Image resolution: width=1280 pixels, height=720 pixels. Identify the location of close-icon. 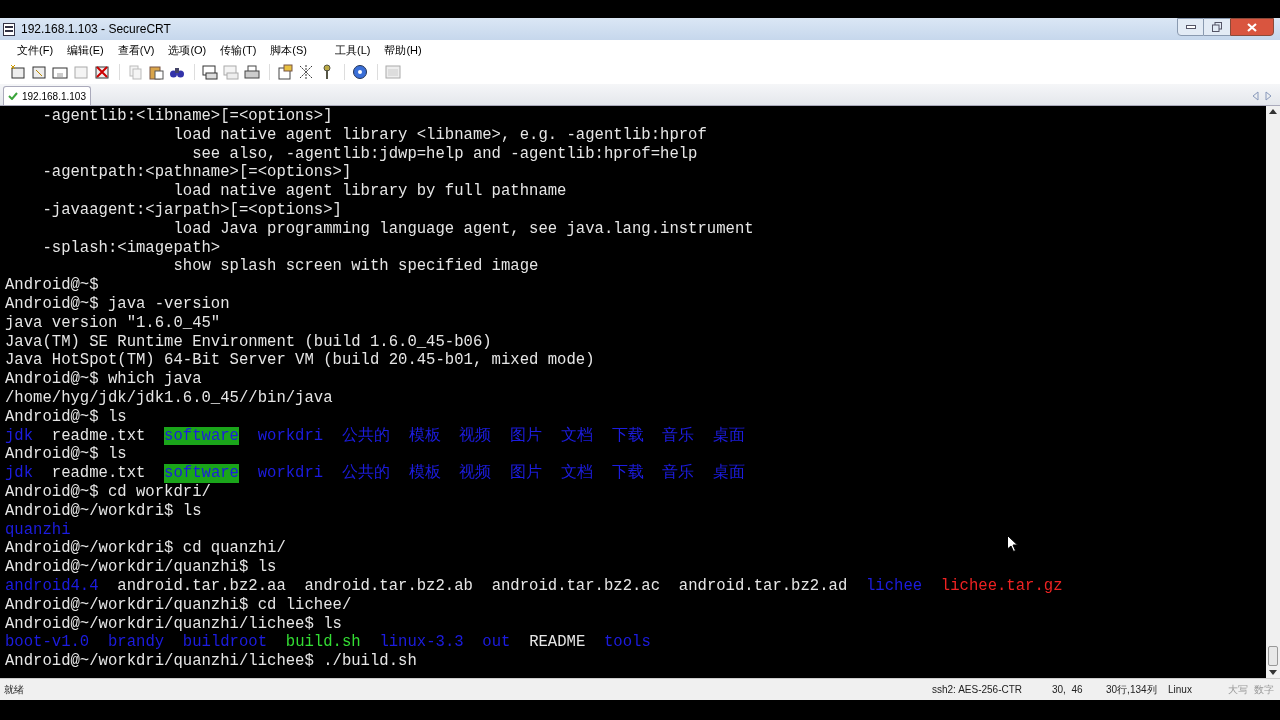
(1252, 27).